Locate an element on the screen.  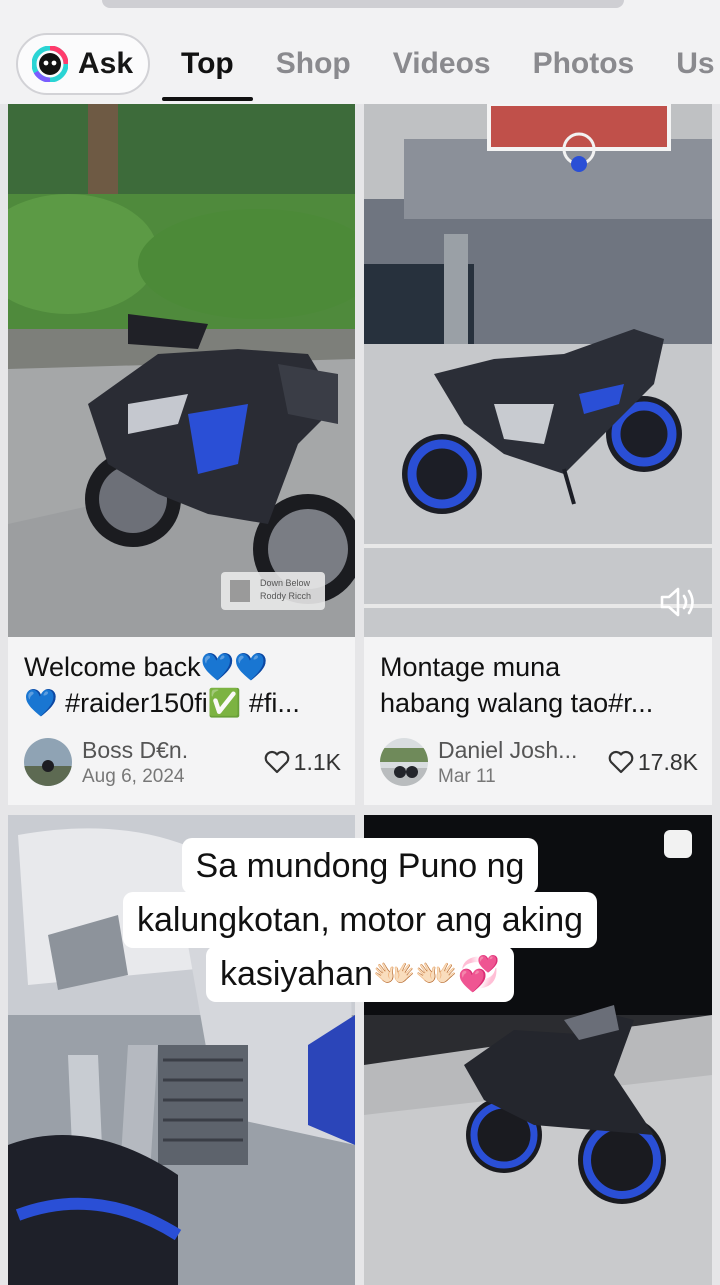
ask-label: Ask is located at coordinates (106, 63).